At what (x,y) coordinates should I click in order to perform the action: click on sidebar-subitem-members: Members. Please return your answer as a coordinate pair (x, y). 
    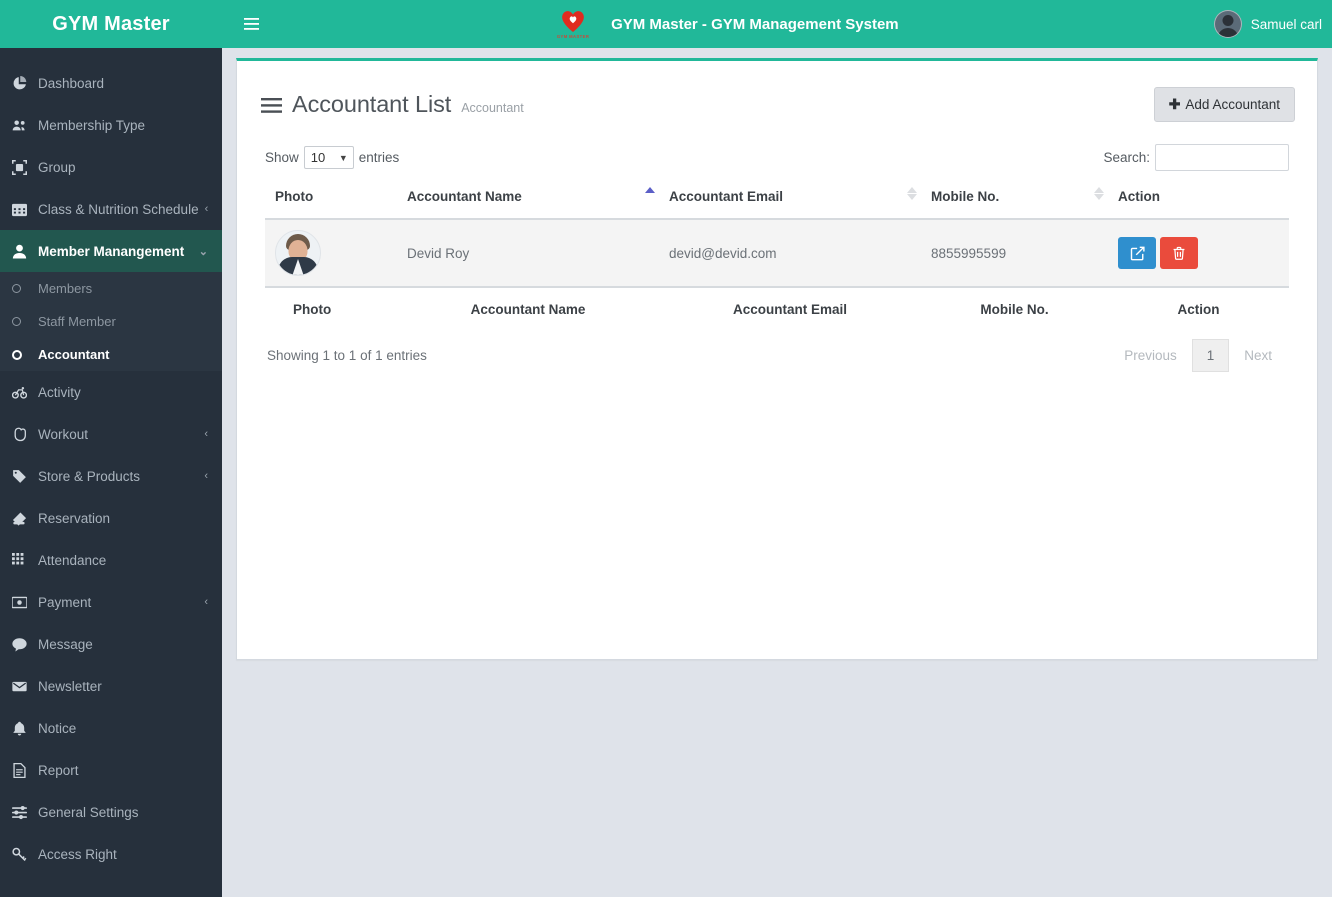
    Looking at the image, I should click on (111, 288).